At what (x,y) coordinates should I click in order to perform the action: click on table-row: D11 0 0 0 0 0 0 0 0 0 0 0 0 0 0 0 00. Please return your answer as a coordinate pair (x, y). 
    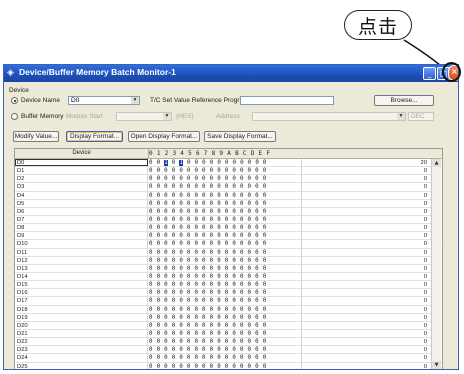
    Looking at the image, I should click on (228, 252).